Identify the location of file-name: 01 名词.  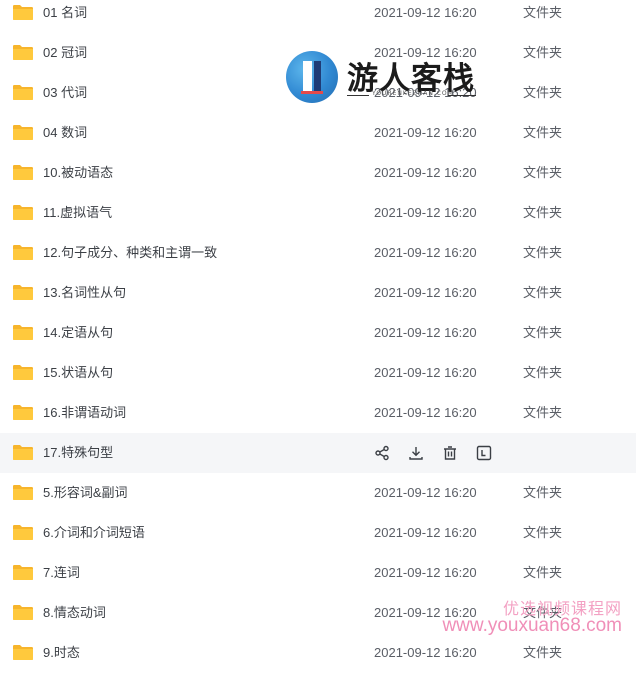
(65, 16).